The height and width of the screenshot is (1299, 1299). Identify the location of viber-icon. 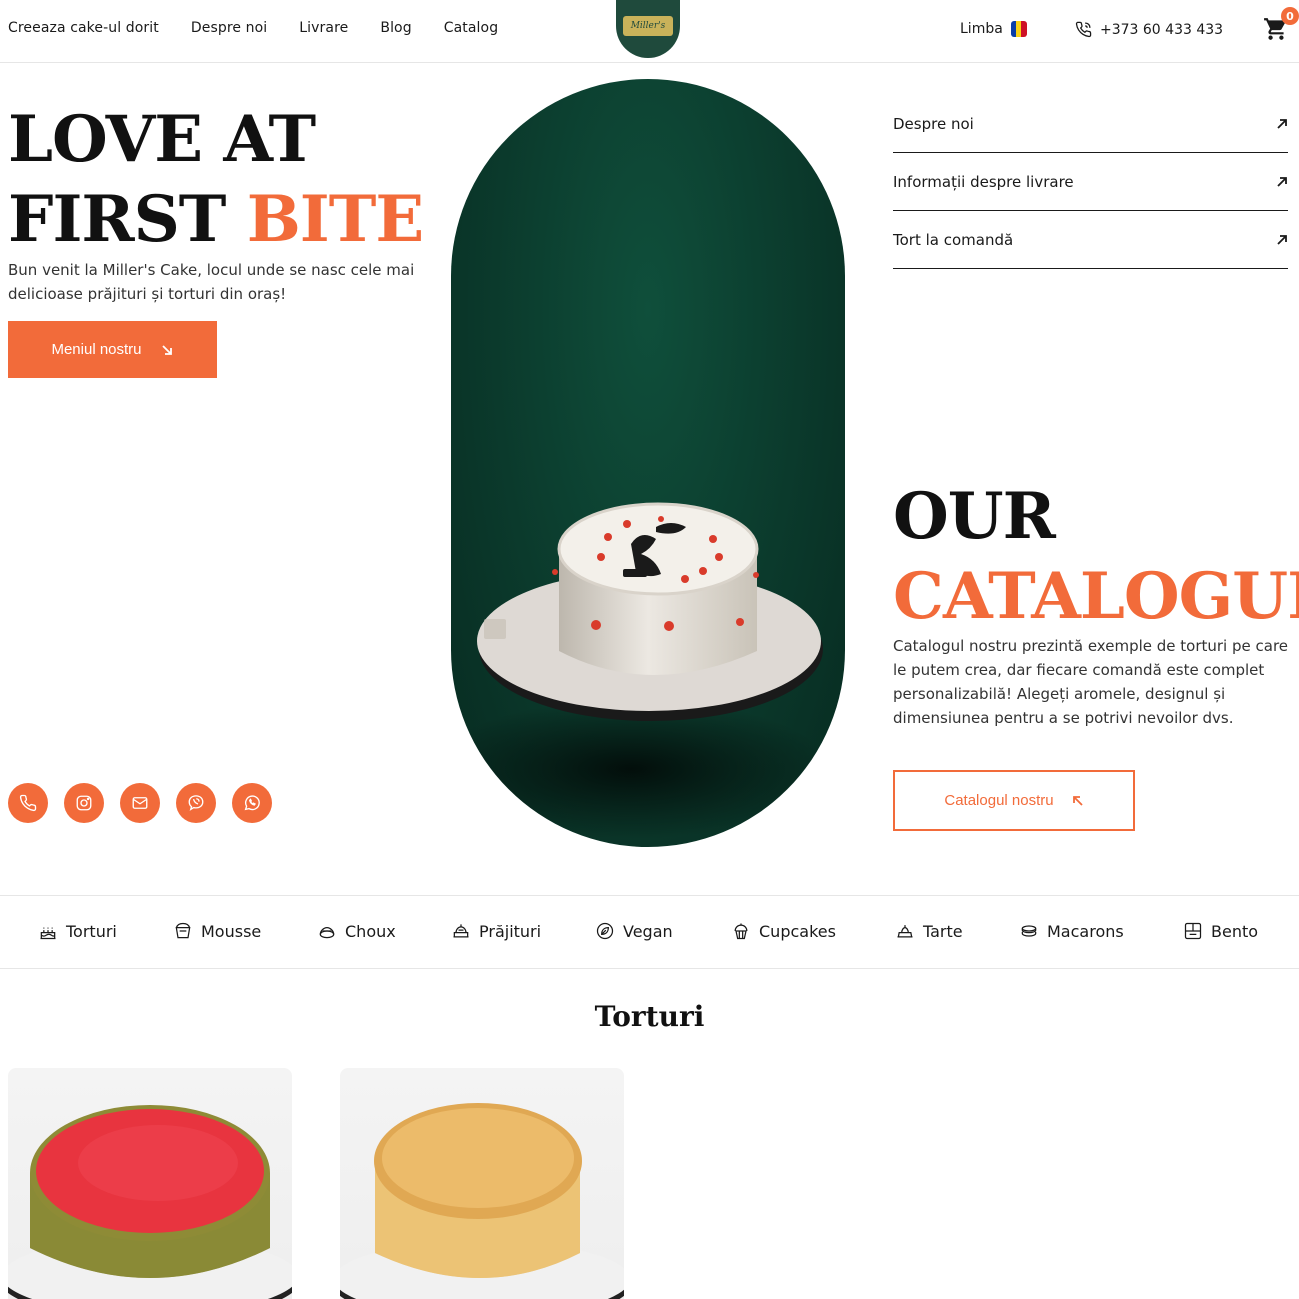
(196, 803).